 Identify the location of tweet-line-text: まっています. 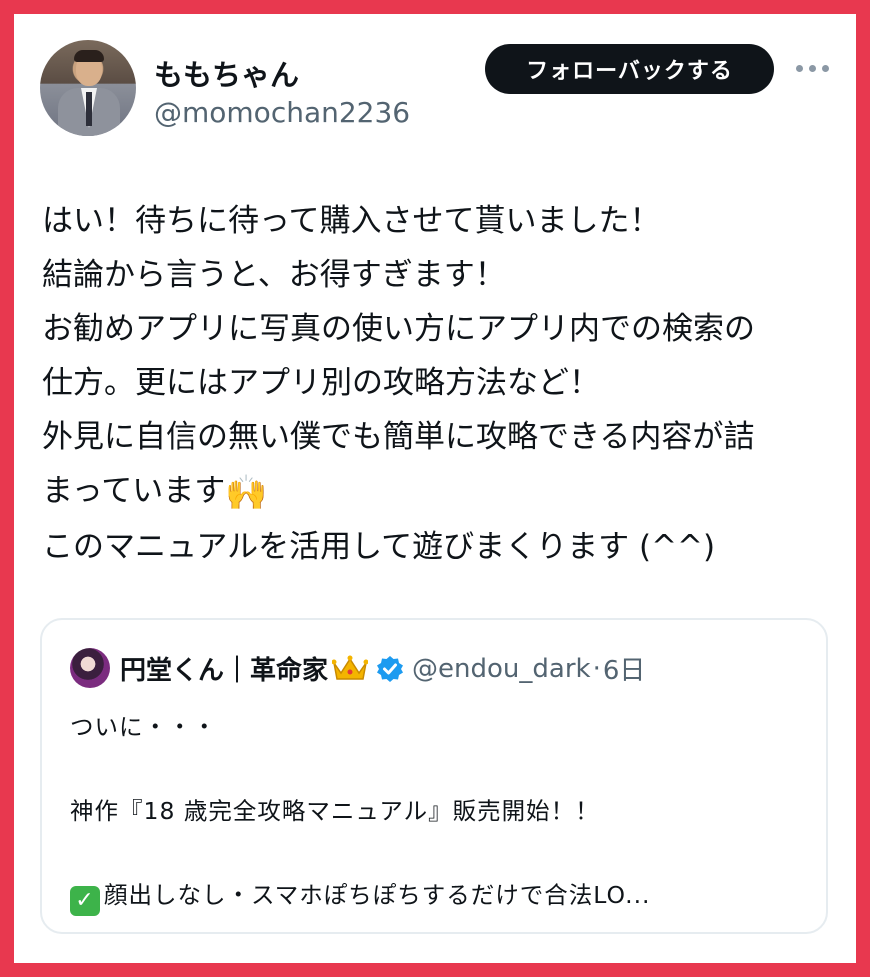
(134, 491).